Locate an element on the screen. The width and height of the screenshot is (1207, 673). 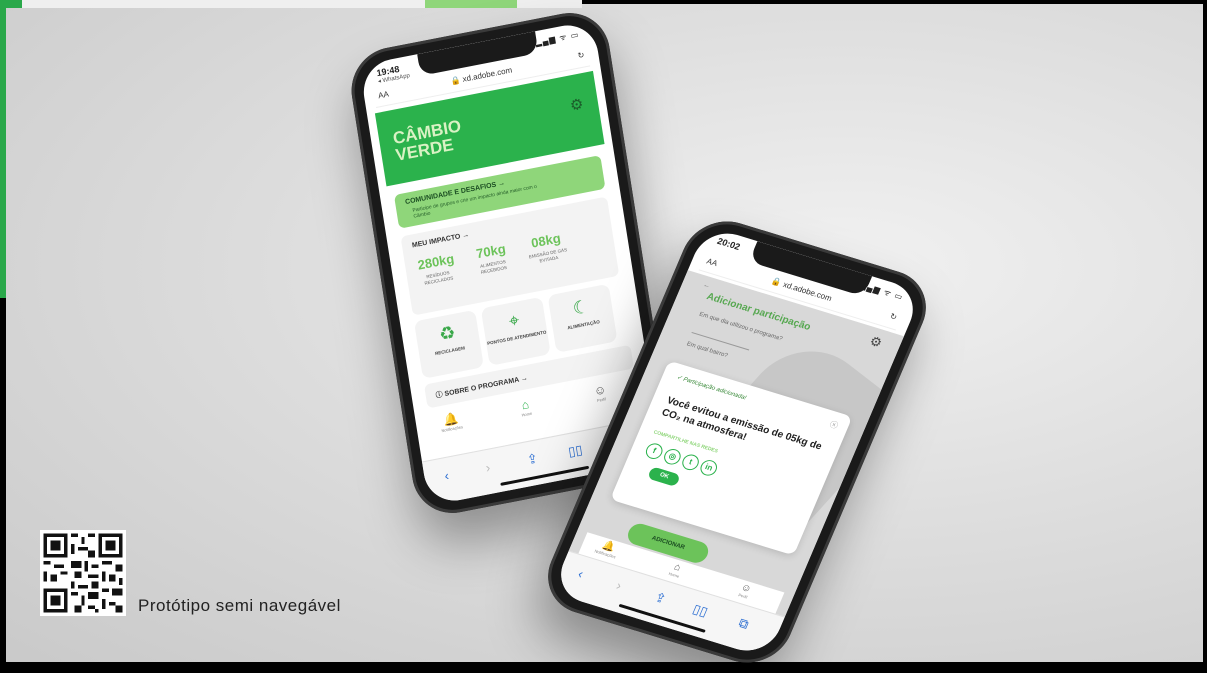
impact-title: MEU IMPACTO → is located at coordinates (440, 240).